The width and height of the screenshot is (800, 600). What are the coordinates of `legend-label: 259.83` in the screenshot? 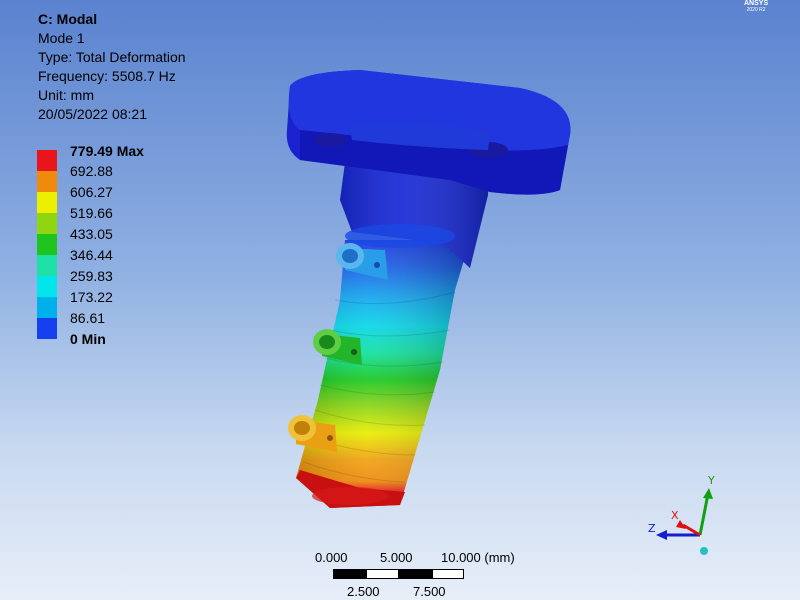 It's located at (91, 276).